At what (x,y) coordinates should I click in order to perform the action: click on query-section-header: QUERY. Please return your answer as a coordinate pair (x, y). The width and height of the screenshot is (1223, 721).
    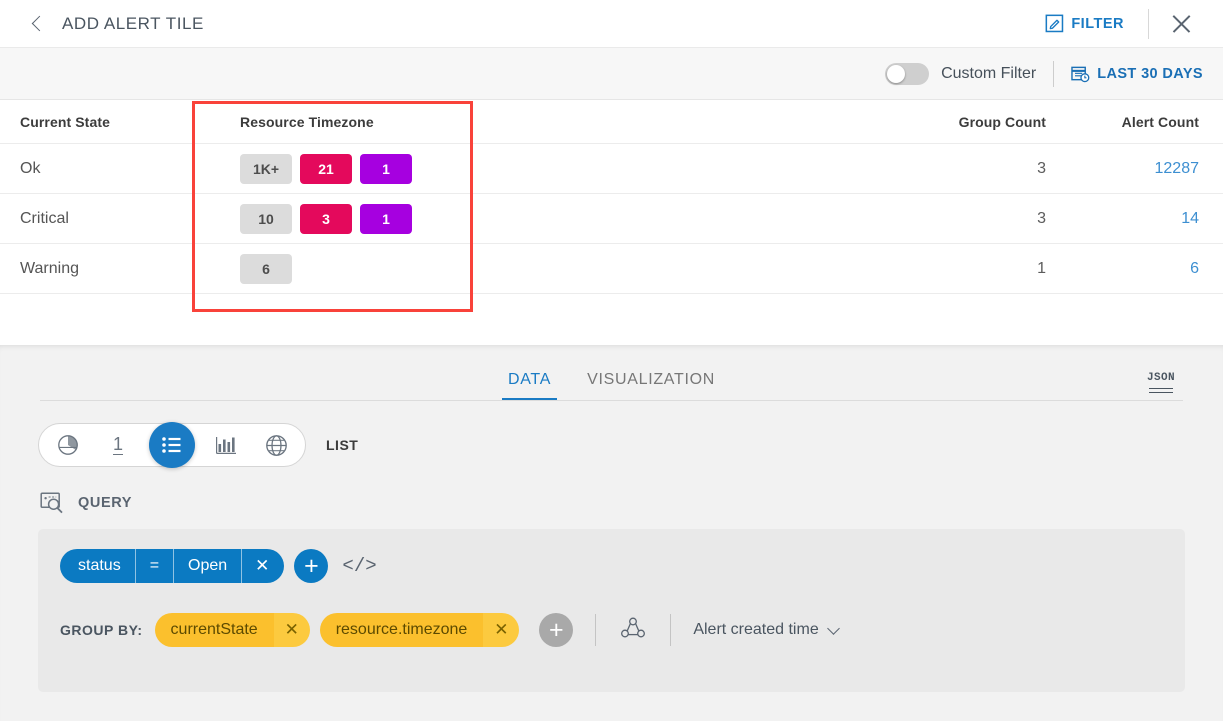
    Looking at the image, I should click on (611, 491).